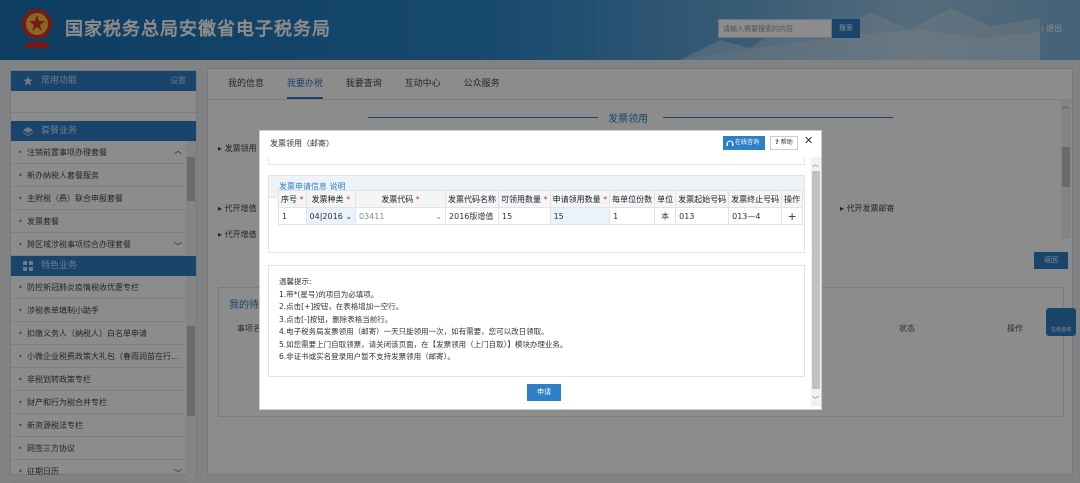 The width and height of the screenshot is (1080, 483). Describe the element at coordinates (702, 216) in the screenshot. I see `cell-start-no: 013` at that location.